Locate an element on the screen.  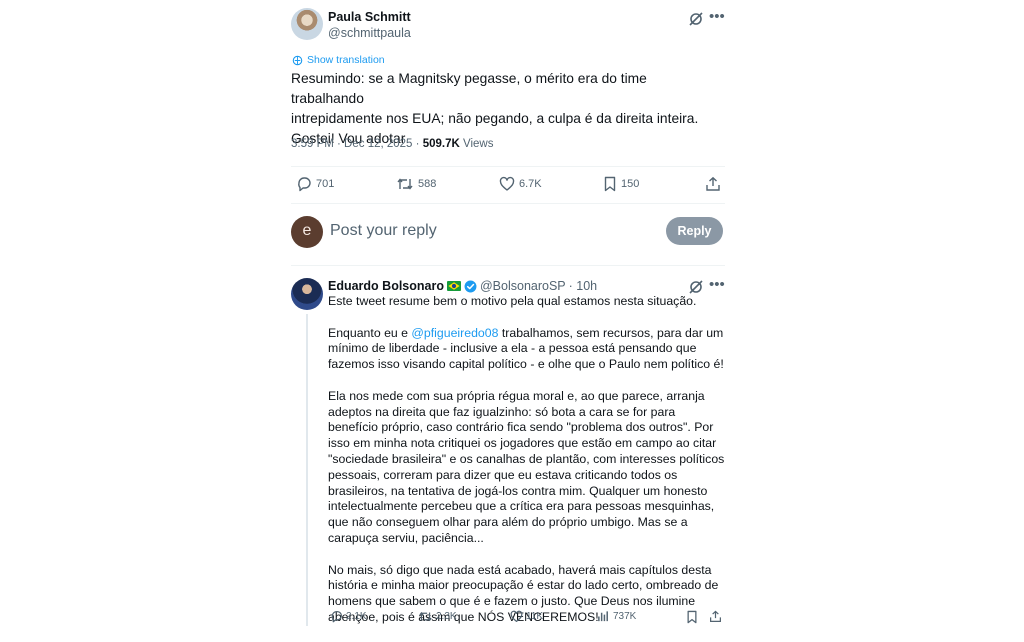
reply-composer: e Post your reply Reply is located at coordinates (508, 232).